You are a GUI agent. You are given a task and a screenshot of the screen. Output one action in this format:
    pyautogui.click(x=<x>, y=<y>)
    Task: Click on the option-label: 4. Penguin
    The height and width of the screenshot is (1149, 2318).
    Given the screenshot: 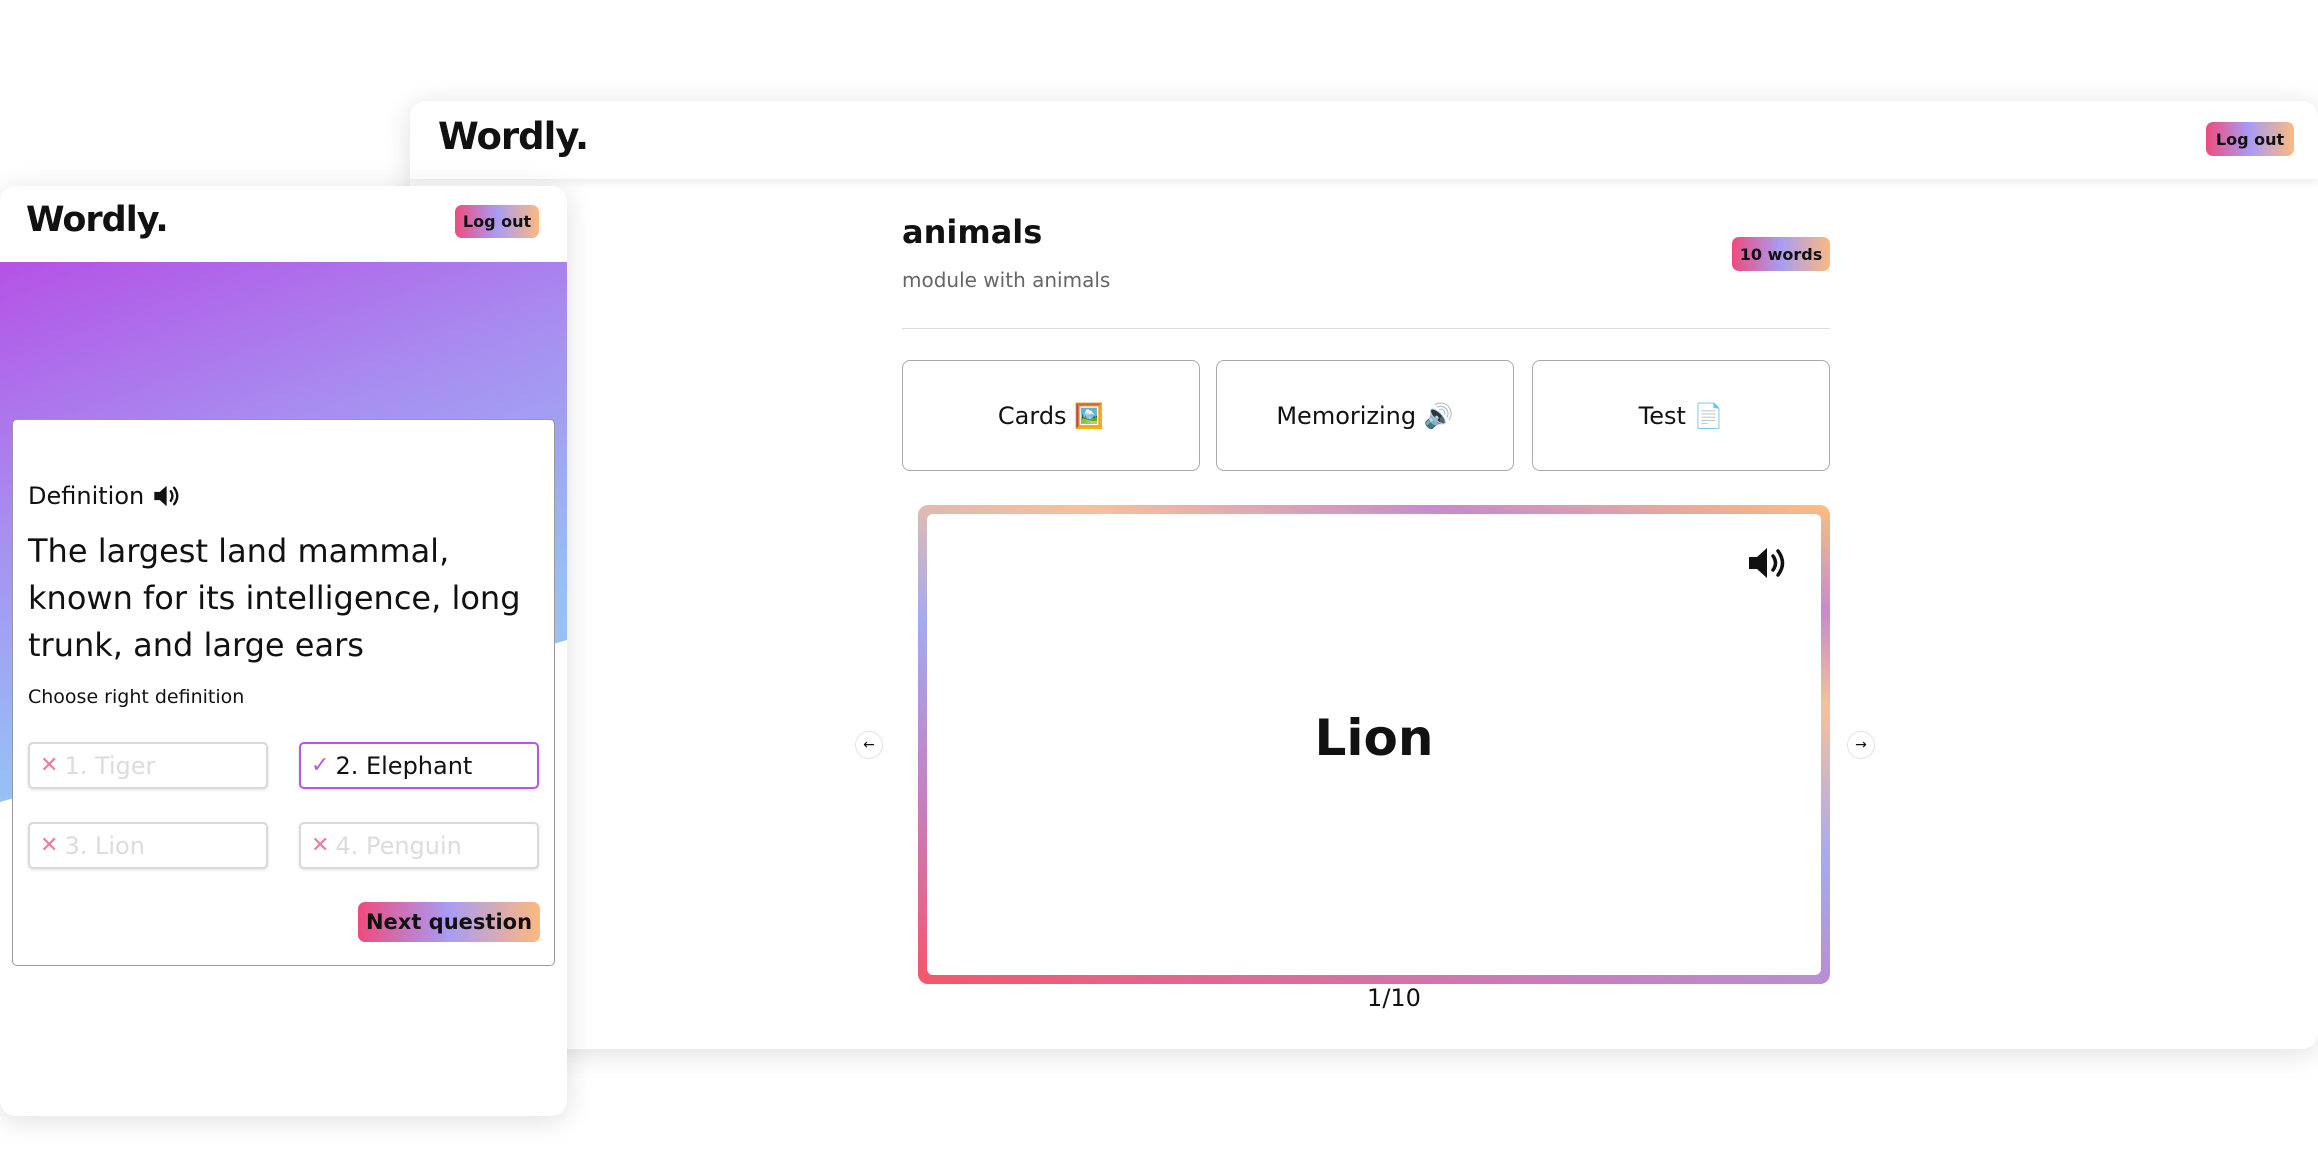 What is the action you would take?
    pyautogui.click(x=398, y=845)
    